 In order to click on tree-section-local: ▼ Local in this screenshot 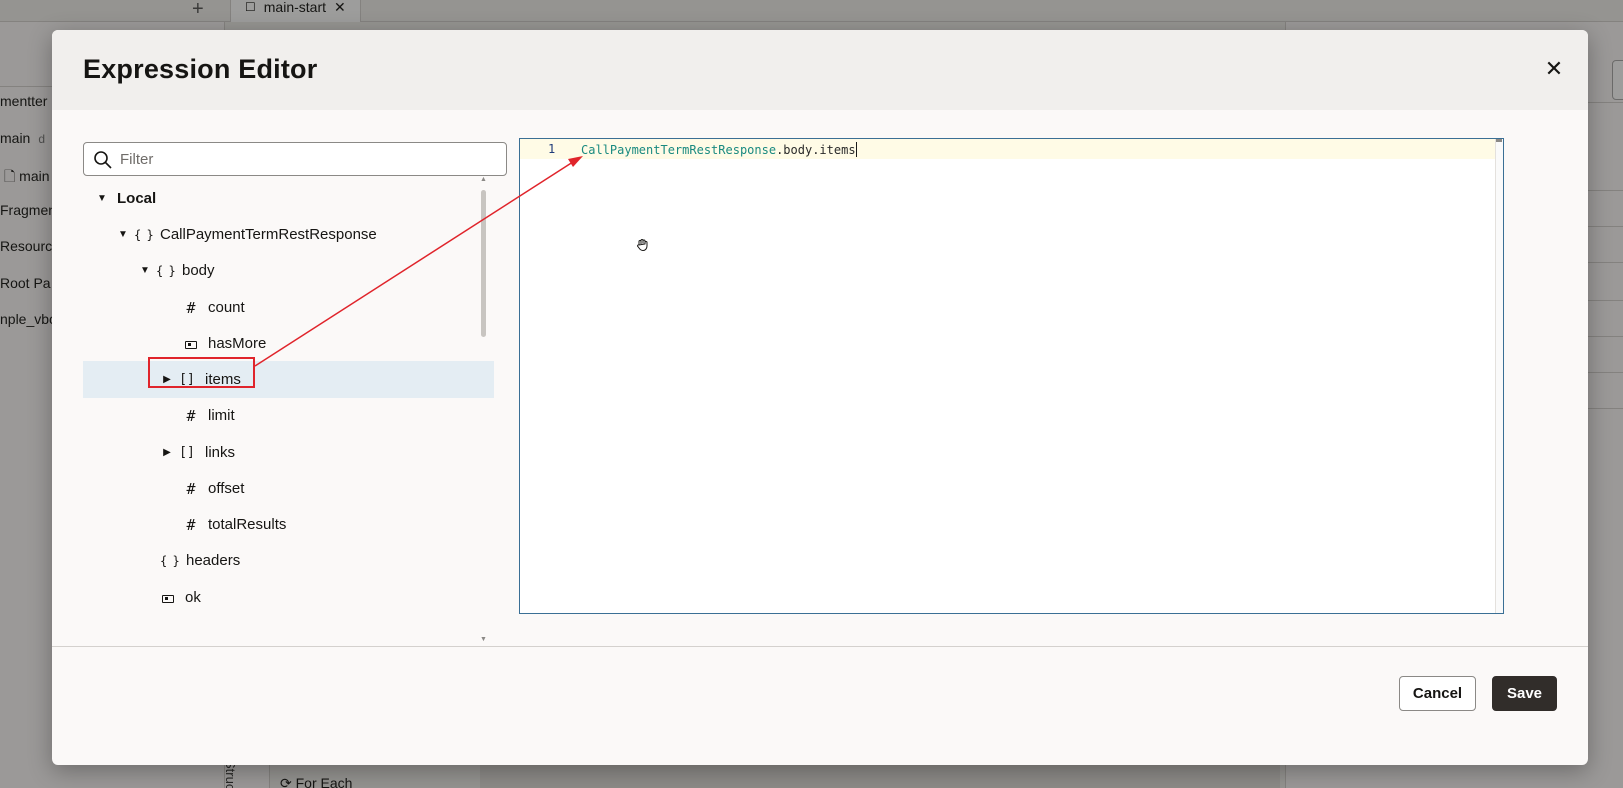, I will do `click(288, 198)`.